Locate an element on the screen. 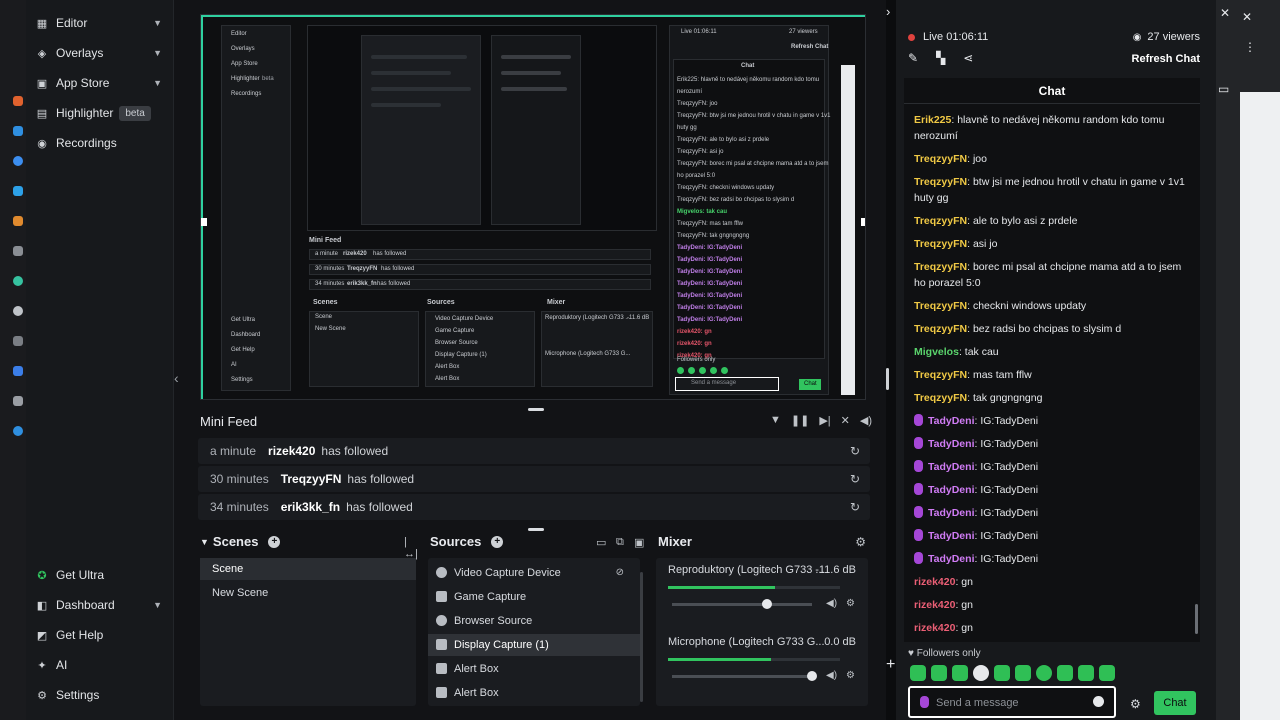 Image resolution: width=1280 pixels, height=720 pixels. add-scene-button: + is located at coordinates (274, 541).